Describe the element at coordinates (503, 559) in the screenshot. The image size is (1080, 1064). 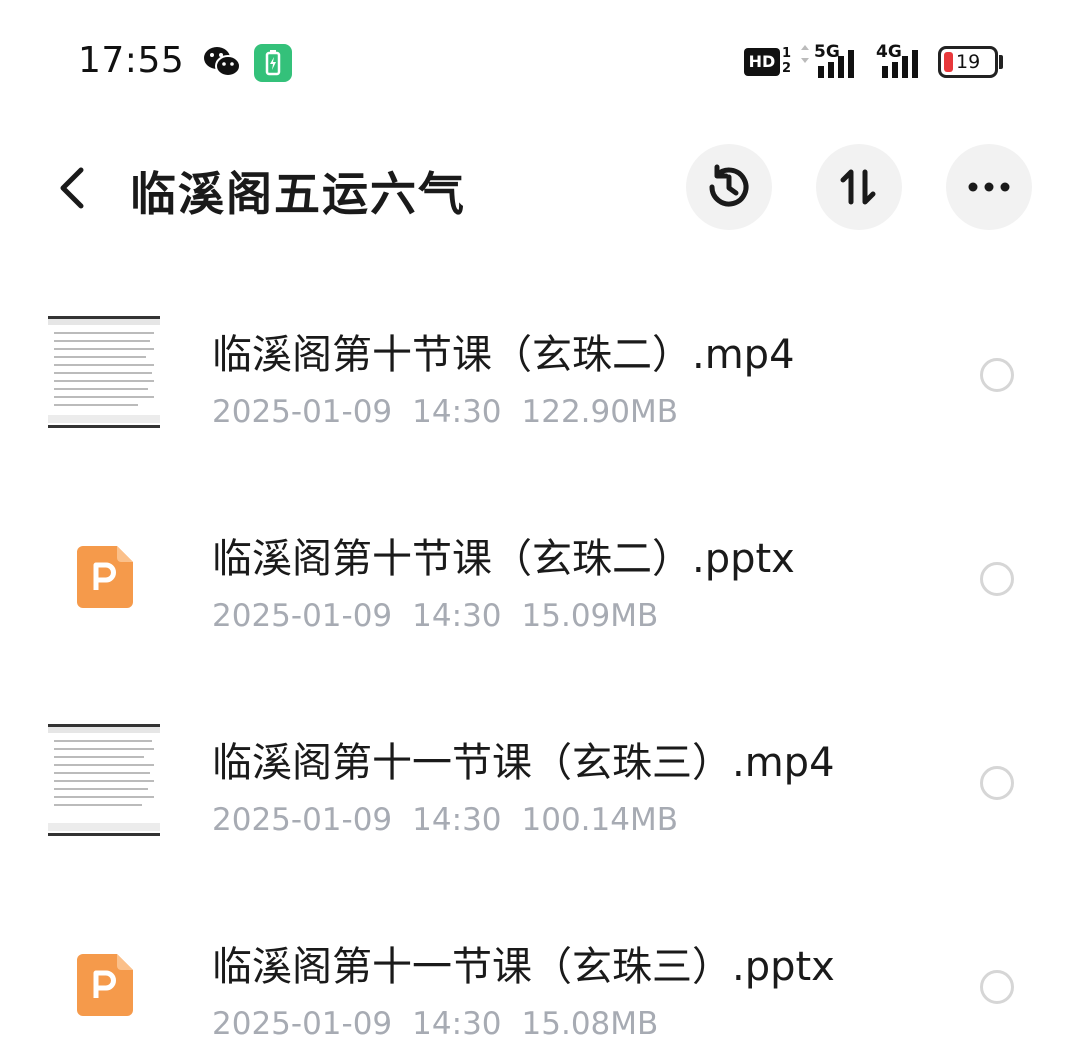
I see `file-name: 临溪阁第十节课（玄珠二）.pptx` at that location.